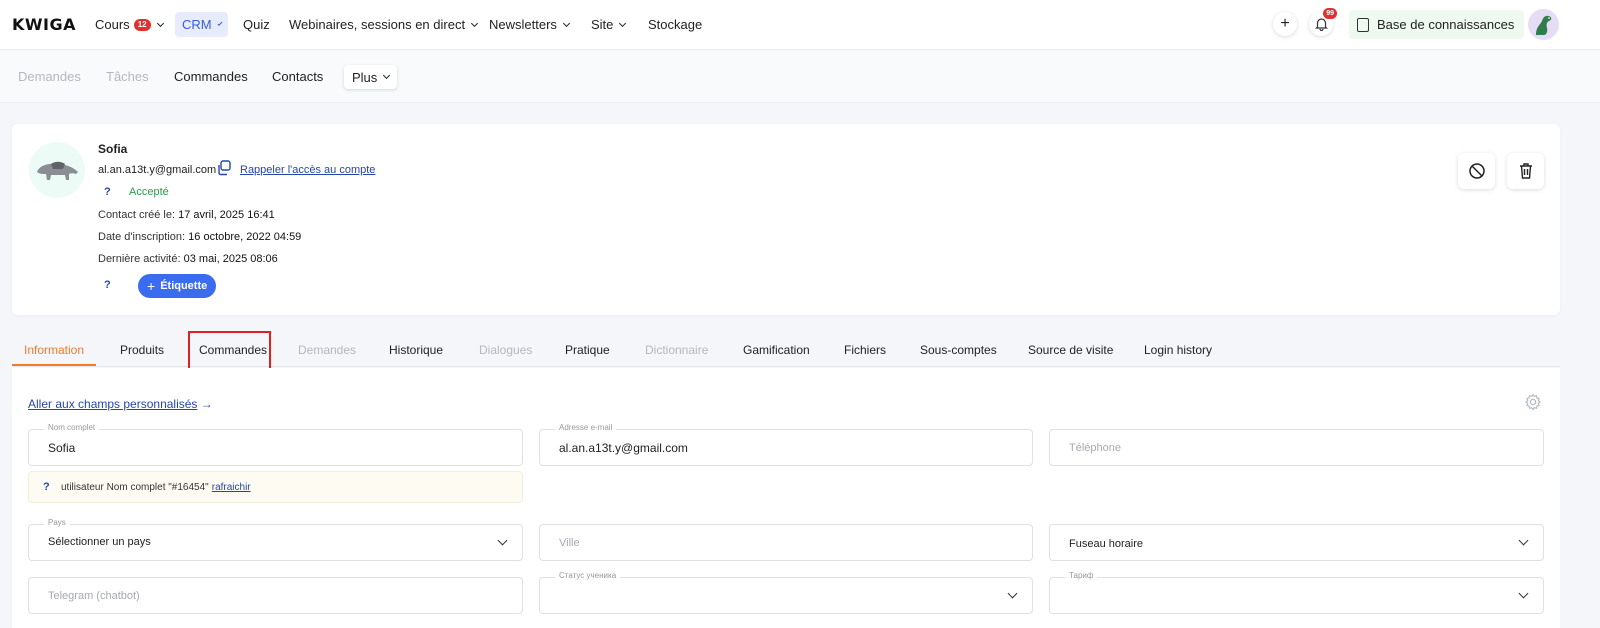  I want to click on created-date-row: Contact créé le: 17 avril, 2025 16:41, so click(186, 215).